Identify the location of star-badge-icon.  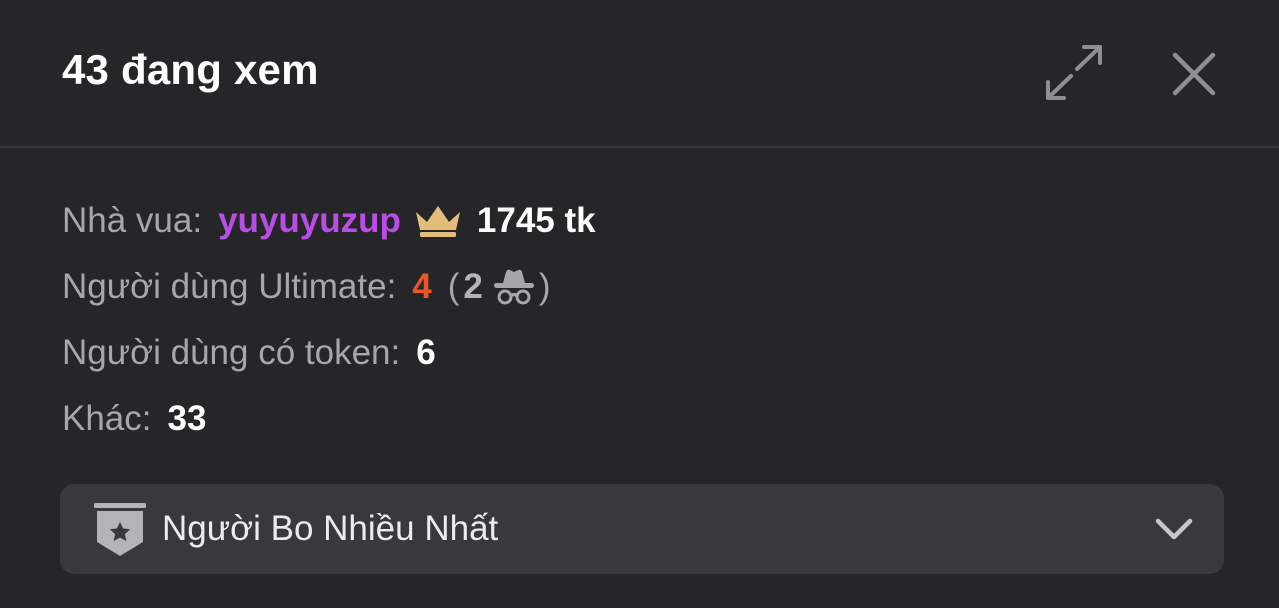
(120, 529).